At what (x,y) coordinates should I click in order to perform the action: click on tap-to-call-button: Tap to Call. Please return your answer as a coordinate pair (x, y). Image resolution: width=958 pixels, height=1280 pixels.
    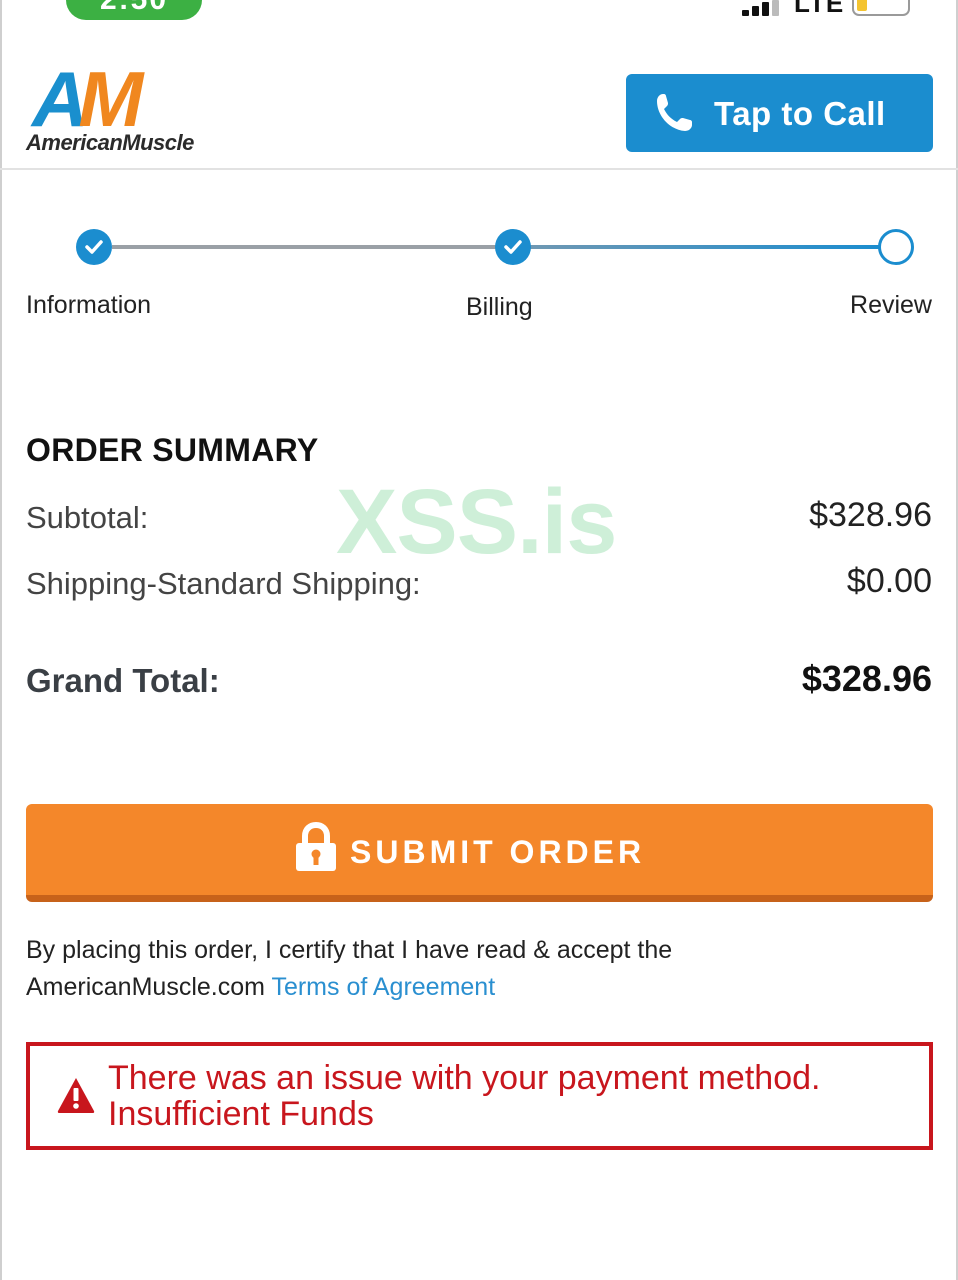
    Looking at the image, I should click on (779, 113).